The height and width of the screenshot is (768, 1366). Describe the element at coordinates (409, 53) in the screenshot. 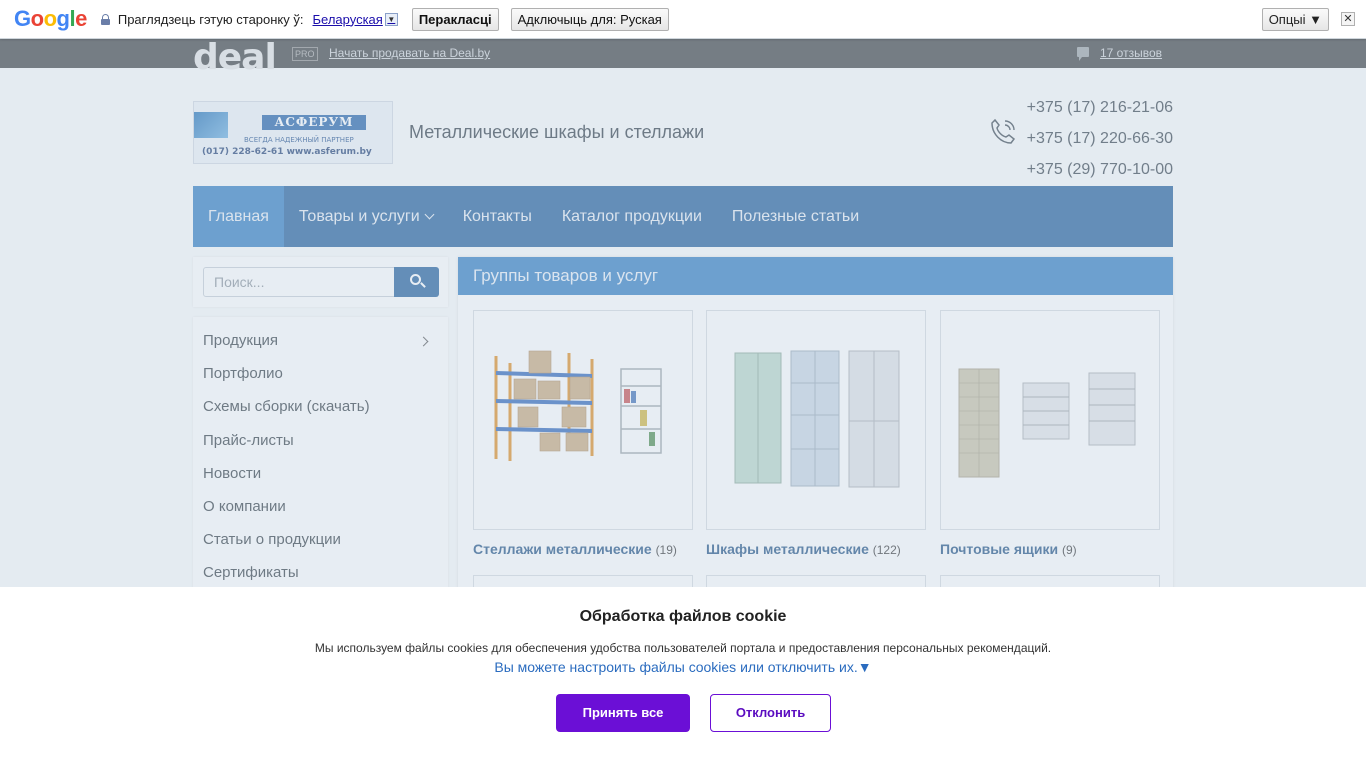

I see `start-selling-link: Начать продавать на Deal.by` at that location.